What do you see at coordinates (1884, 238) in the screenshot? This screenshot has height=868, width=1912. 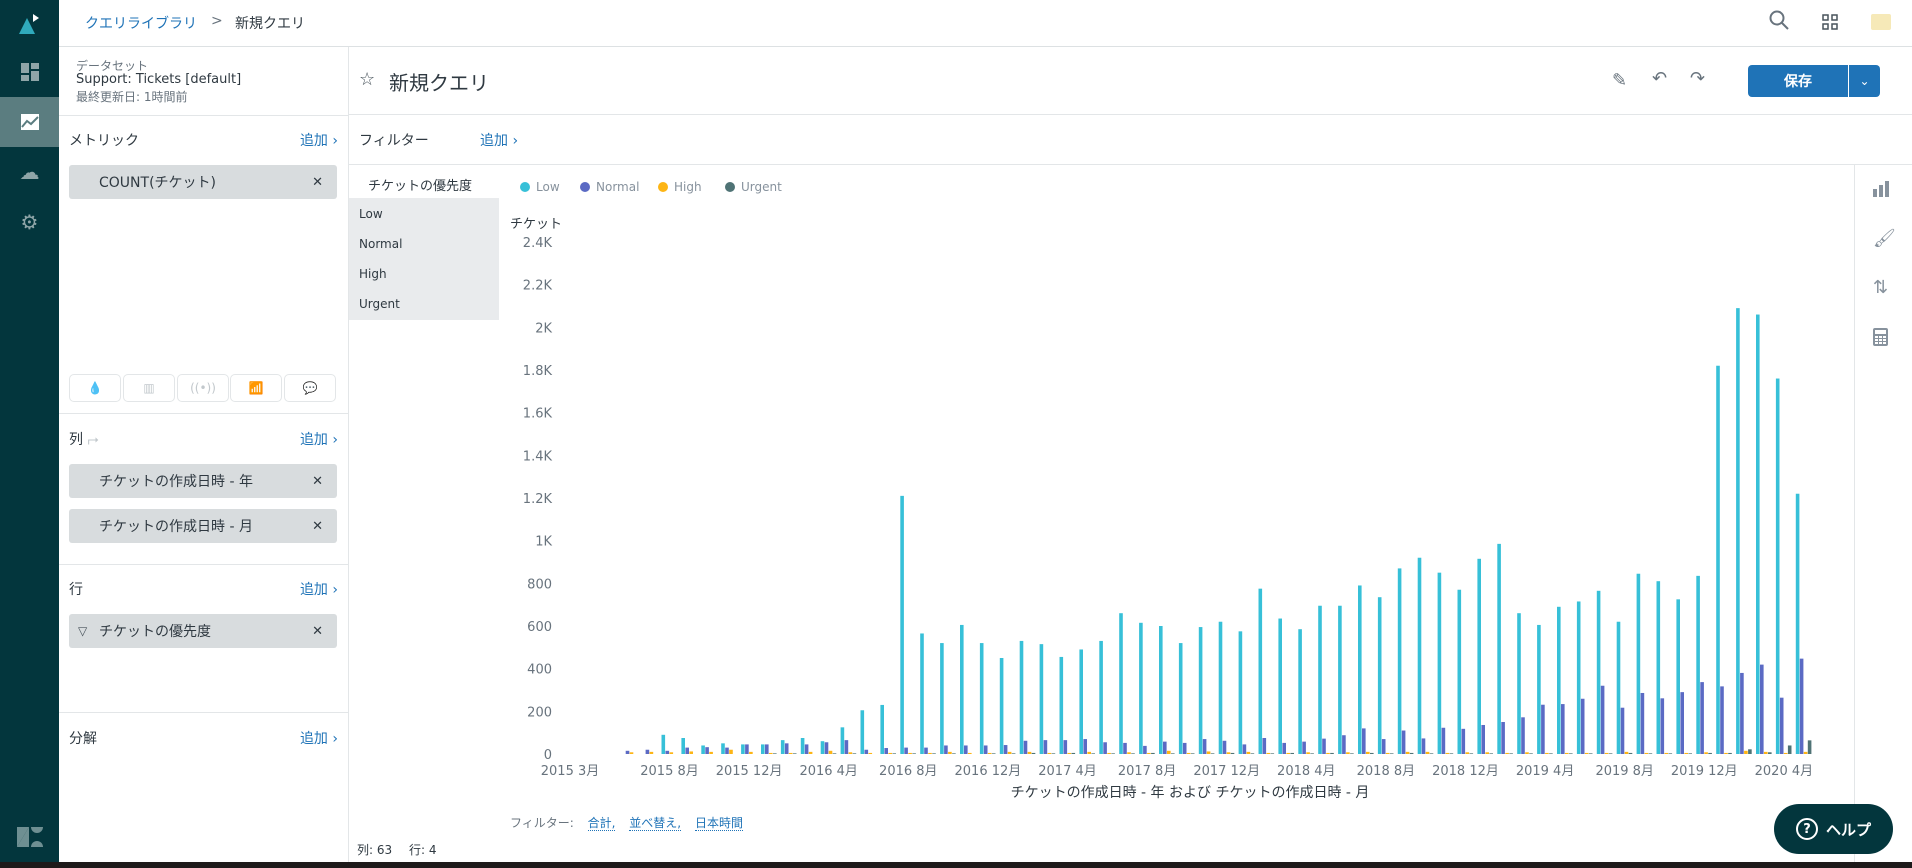 I see `brush-icon: 🖌` at bounding box center [1884, 238].